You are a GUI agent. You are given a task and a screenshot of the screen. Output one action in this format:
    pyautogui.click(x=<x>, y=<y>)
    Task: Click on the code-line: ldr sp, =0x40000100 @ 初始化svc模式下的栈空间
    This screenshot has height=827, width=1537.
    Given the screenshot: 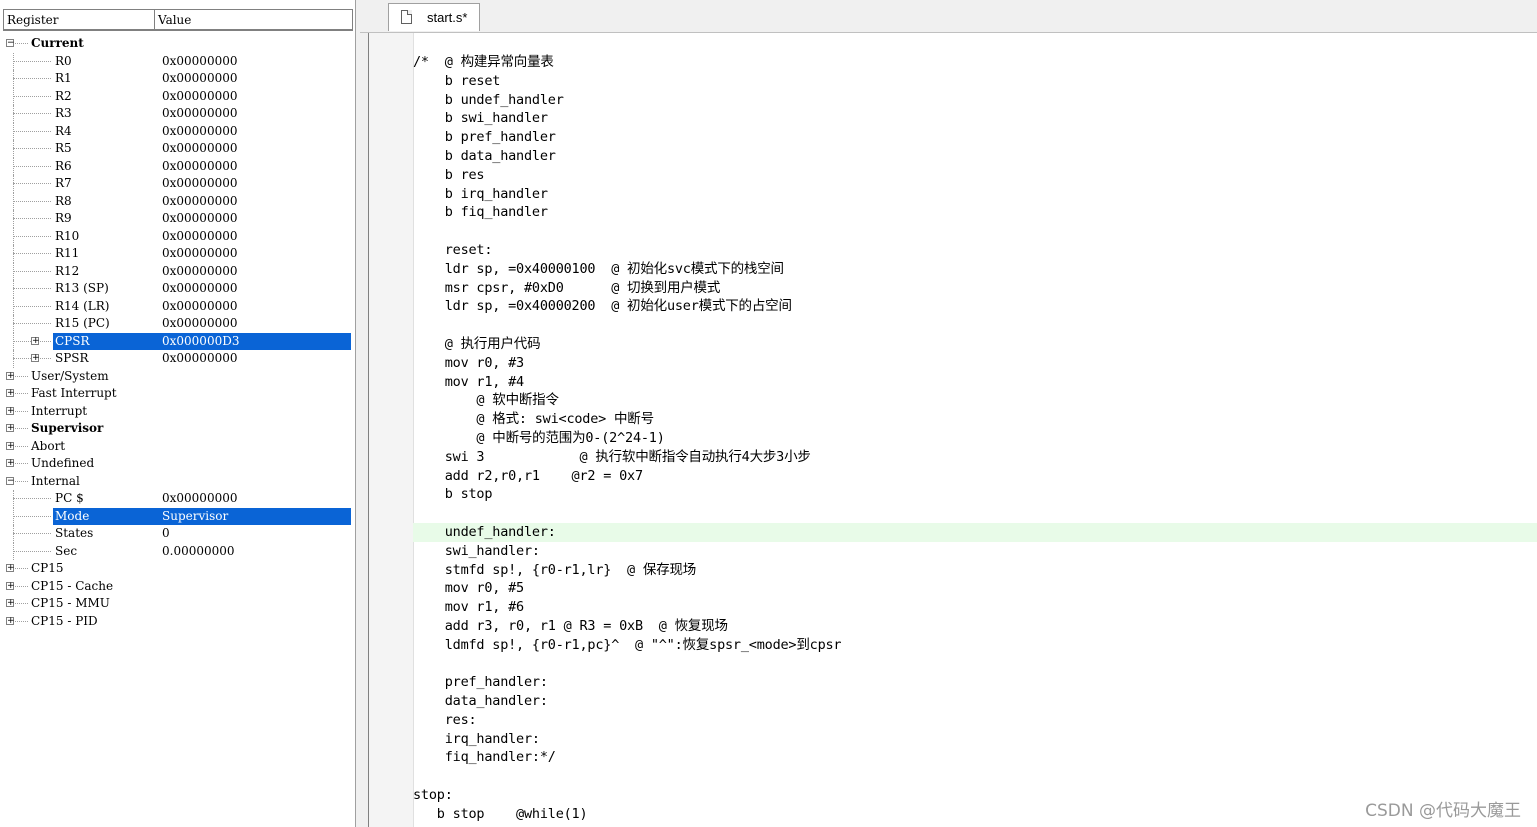 What is the action you would take?
    pyautogui.click(x=598, y=268)
    